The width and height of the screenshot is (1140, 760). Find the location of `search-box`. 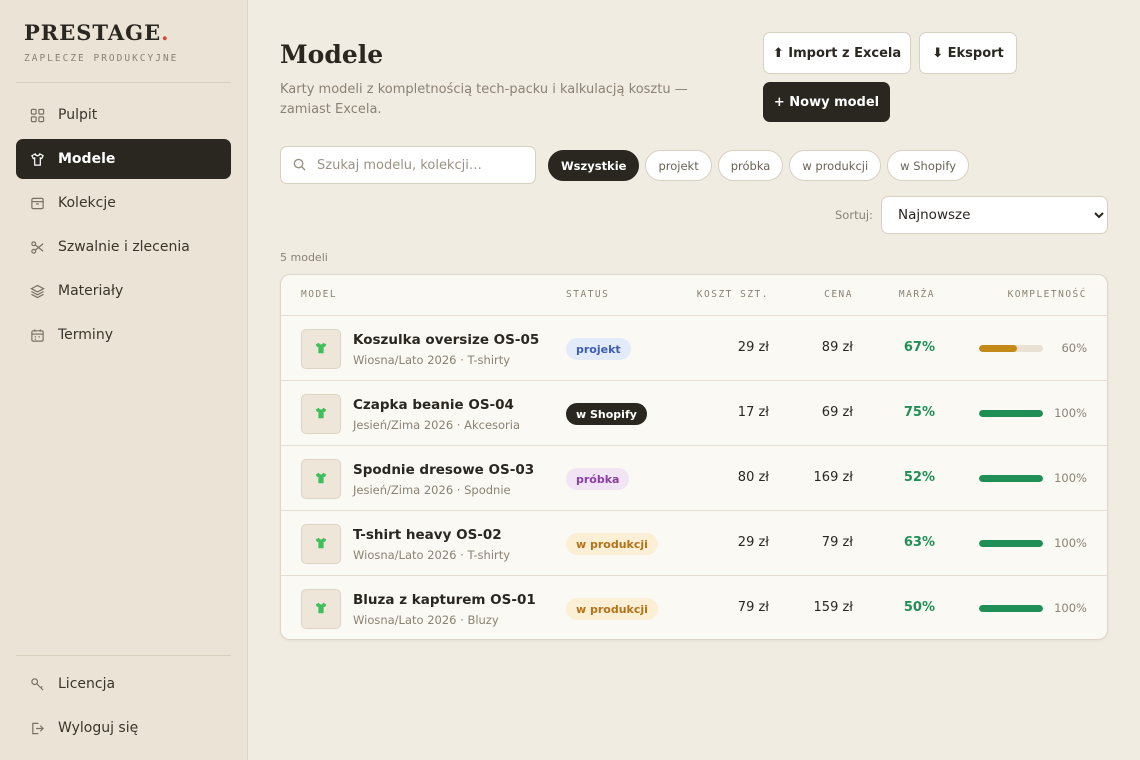

search-box is located at coordinates (408, 165).